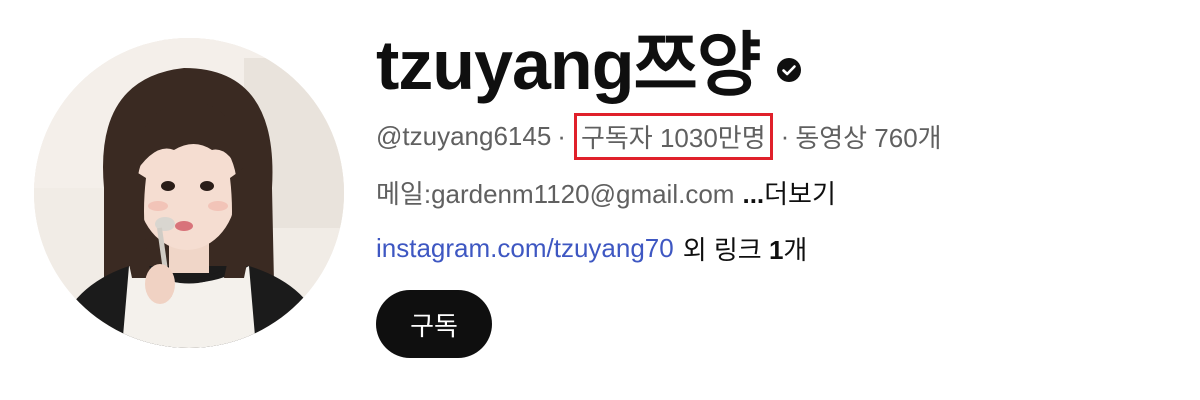  I want to click on instagram-link: instagram.com/tzuyang70, so click(525, 248).